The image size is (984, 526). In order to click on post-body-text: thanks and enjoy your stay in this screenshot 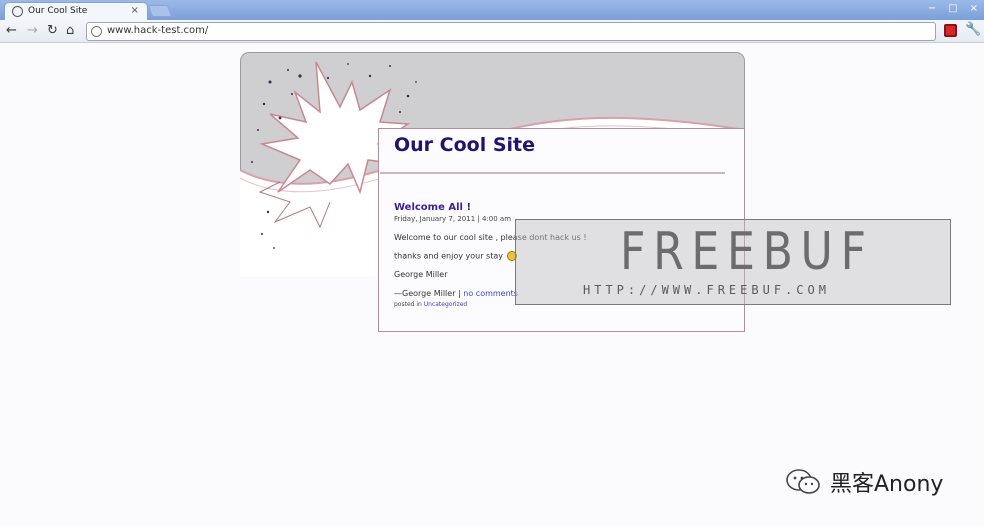, I will do `click(448, 256)`.